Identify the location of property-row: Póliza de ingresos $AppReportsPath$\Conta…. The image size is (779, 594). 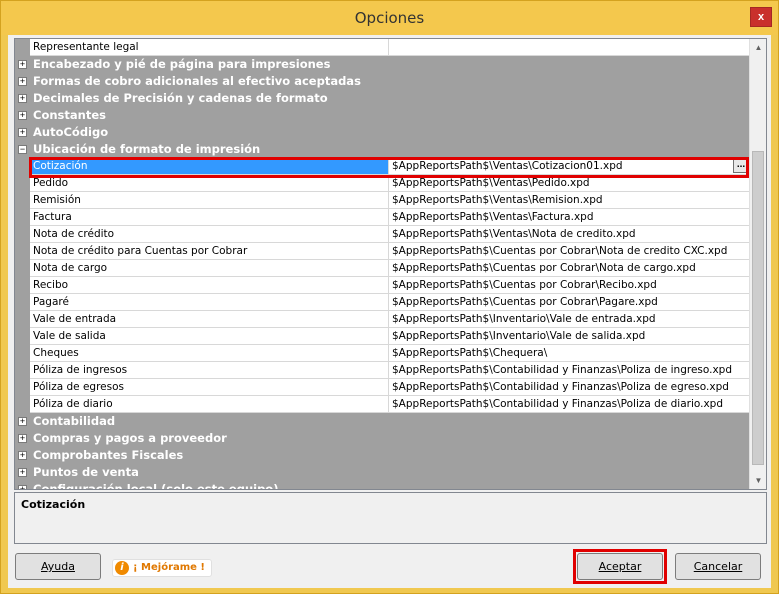
(382, 370).